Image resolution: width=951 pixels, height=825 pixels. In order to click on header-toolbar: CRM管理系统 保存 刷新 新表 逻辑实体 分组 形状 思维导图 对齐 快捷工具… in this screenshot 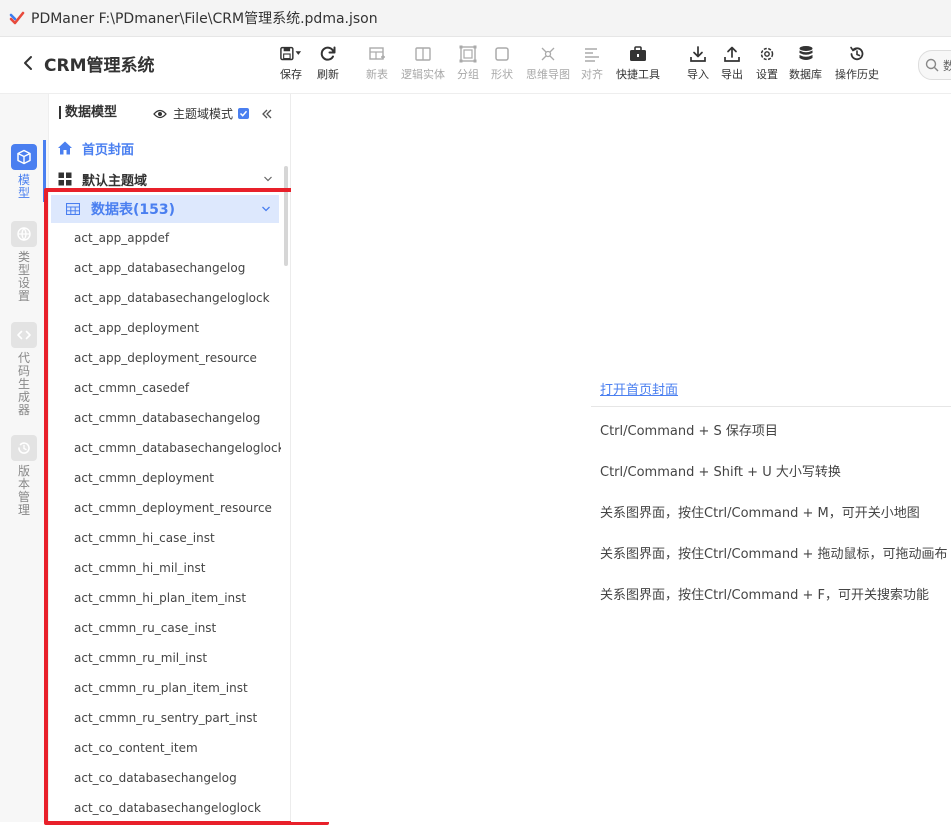, I will do `click(475, 65)`.